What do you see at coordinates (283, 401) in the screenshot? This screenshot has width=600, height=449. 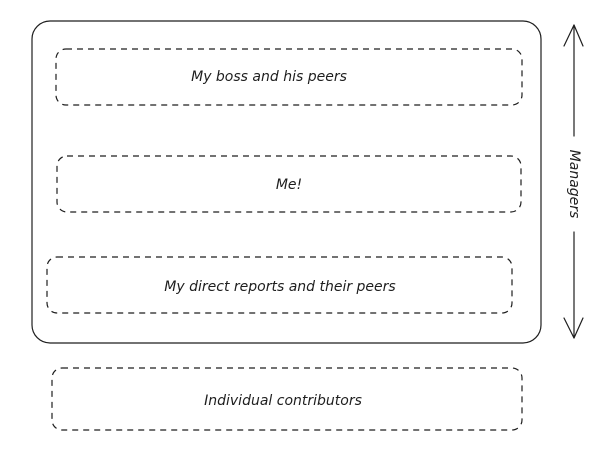 I see `ic-layer-label: Individual contributors` at bounding box center [283, 401].